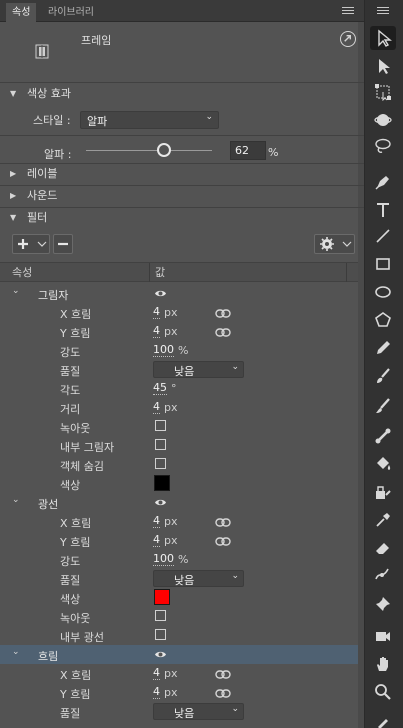 This screenshot has height=728, width=403. I want to click on style-dropdown: 알파 ⌄, so click(149, 120).